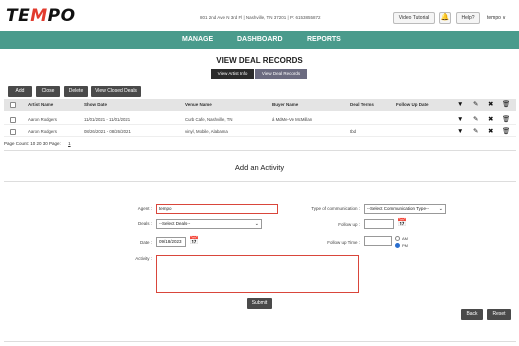 Image resolution: width=519 pixels, height=346 pixels. What do you see at coordinates (292, 119) in the screenshot?
I see `cell-buyer: á MdMe-Ve McMillan` at bounding box center [292, 119].